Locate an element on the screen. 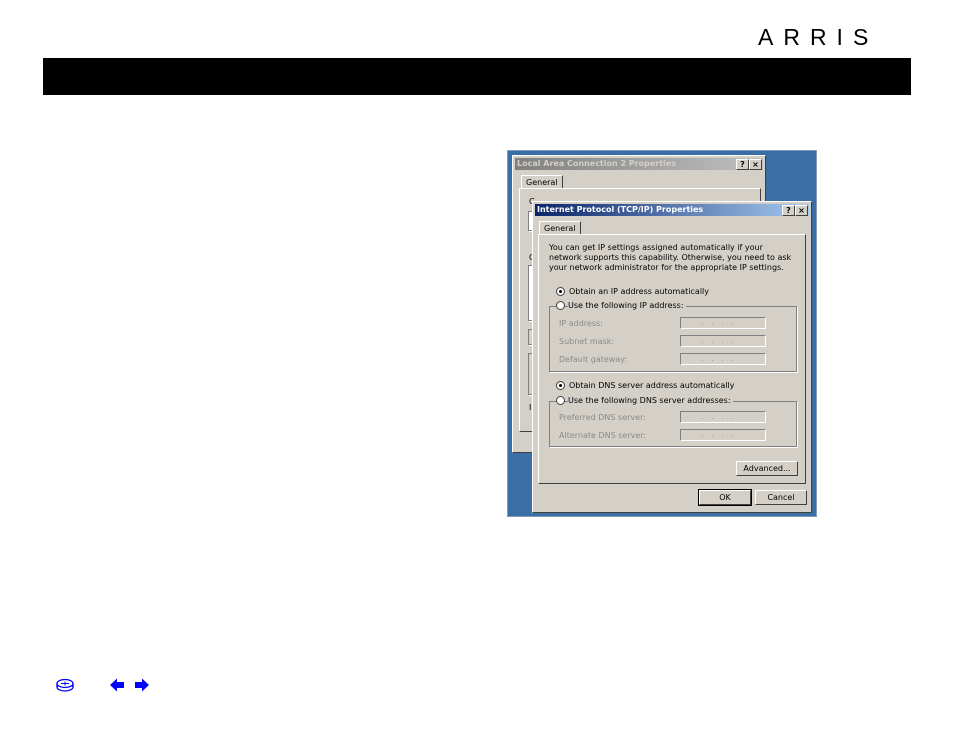  ip-manual-radio is located at coordinates (560, 305).